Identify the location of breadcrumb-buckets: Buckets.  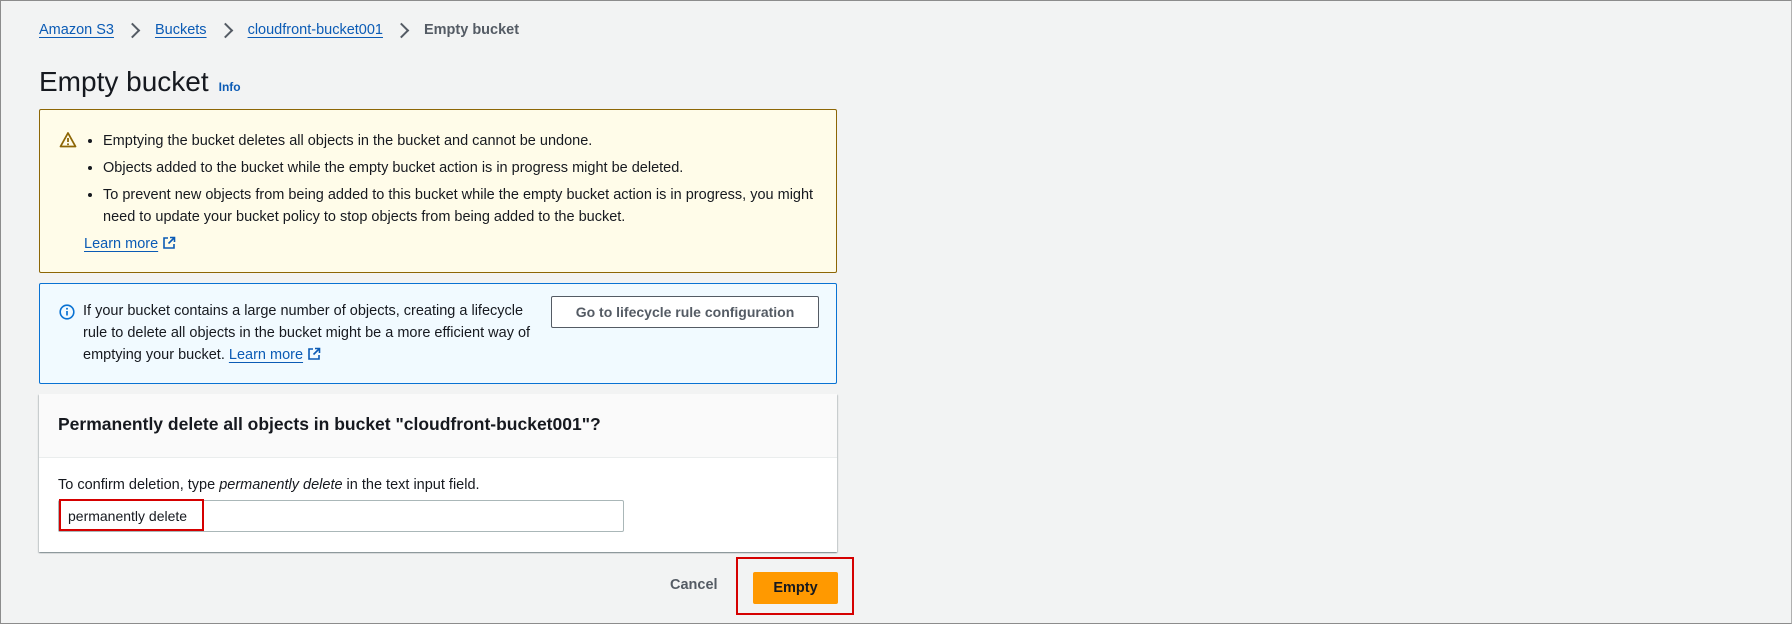
(181, 30).